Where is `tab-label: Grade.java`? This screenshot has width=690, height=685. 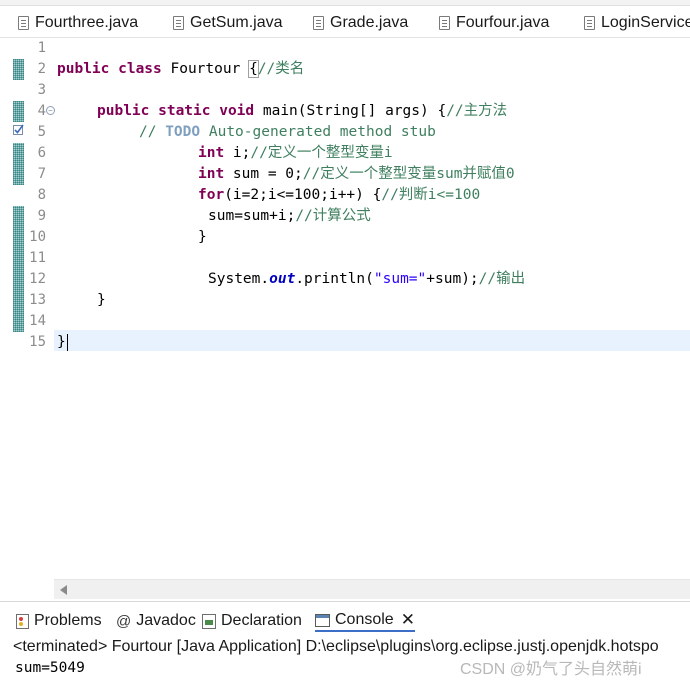
tab-label: Grade.java is located at coordinates (369, 22).